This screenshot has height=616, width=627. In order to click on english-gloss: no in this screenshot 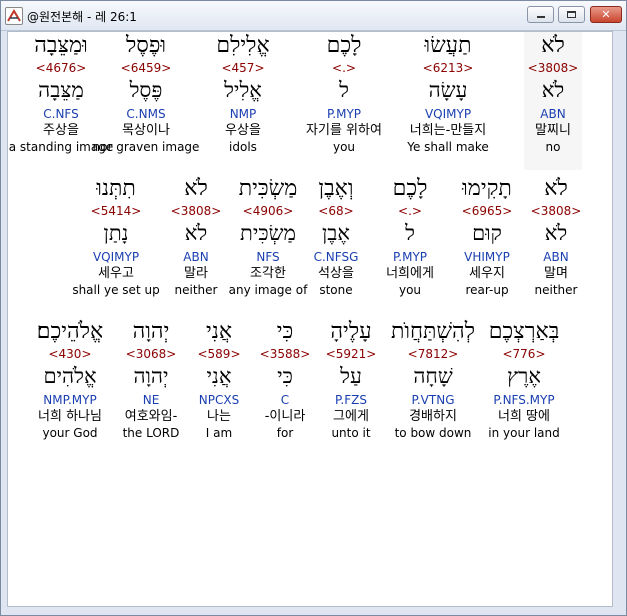, I will do `click(553, 147)`.